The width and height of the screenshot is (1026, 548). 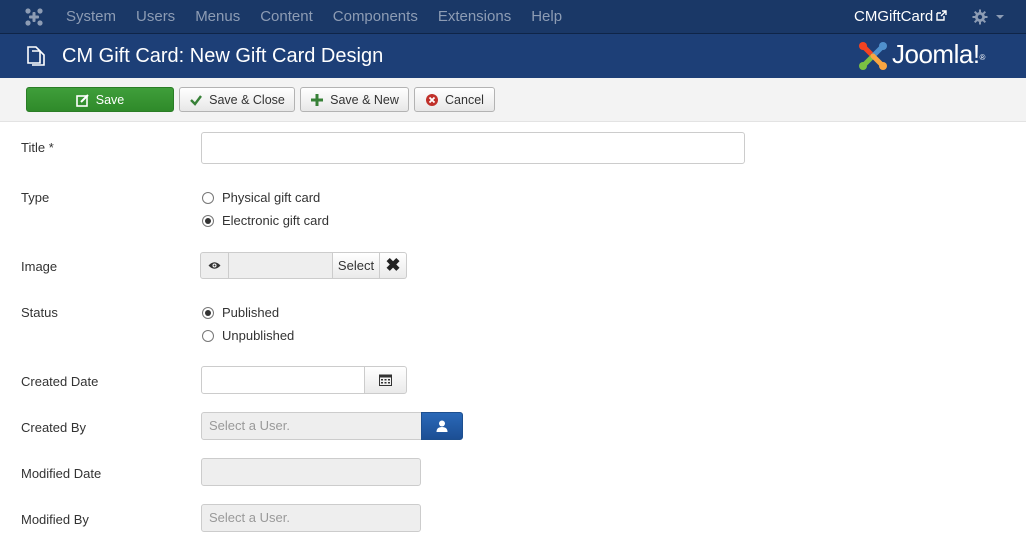 What do you see at coordinates (249, 425) in the screenshot?
I see `created-by-placeholder: Select a User.` at bounding box center [249, 425].